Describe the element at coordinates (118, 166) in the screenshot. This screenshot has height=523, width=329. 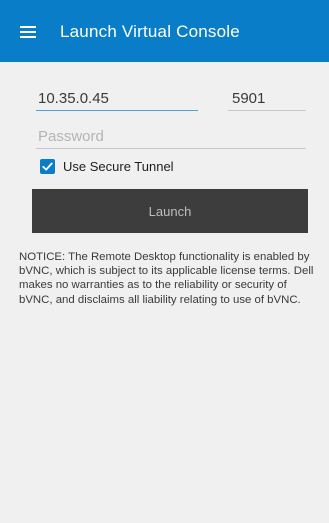
I see `secure-tunnel-label: Use Secure Tunnel` at that location.